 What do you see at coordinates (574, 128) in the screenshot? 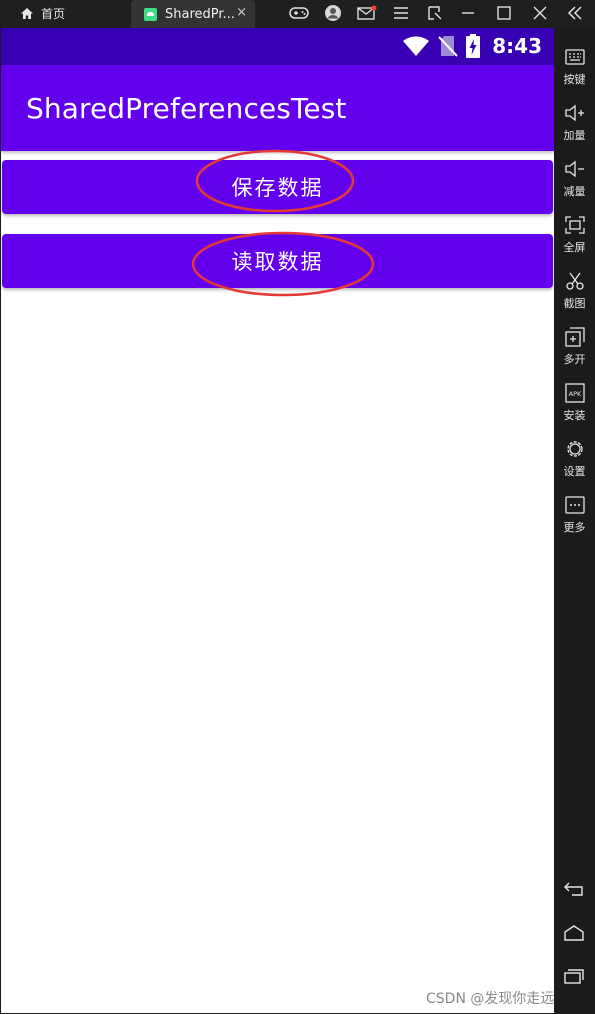
I see `sidebar-item-volume-up: 加量` at bounding box center [574, 128].